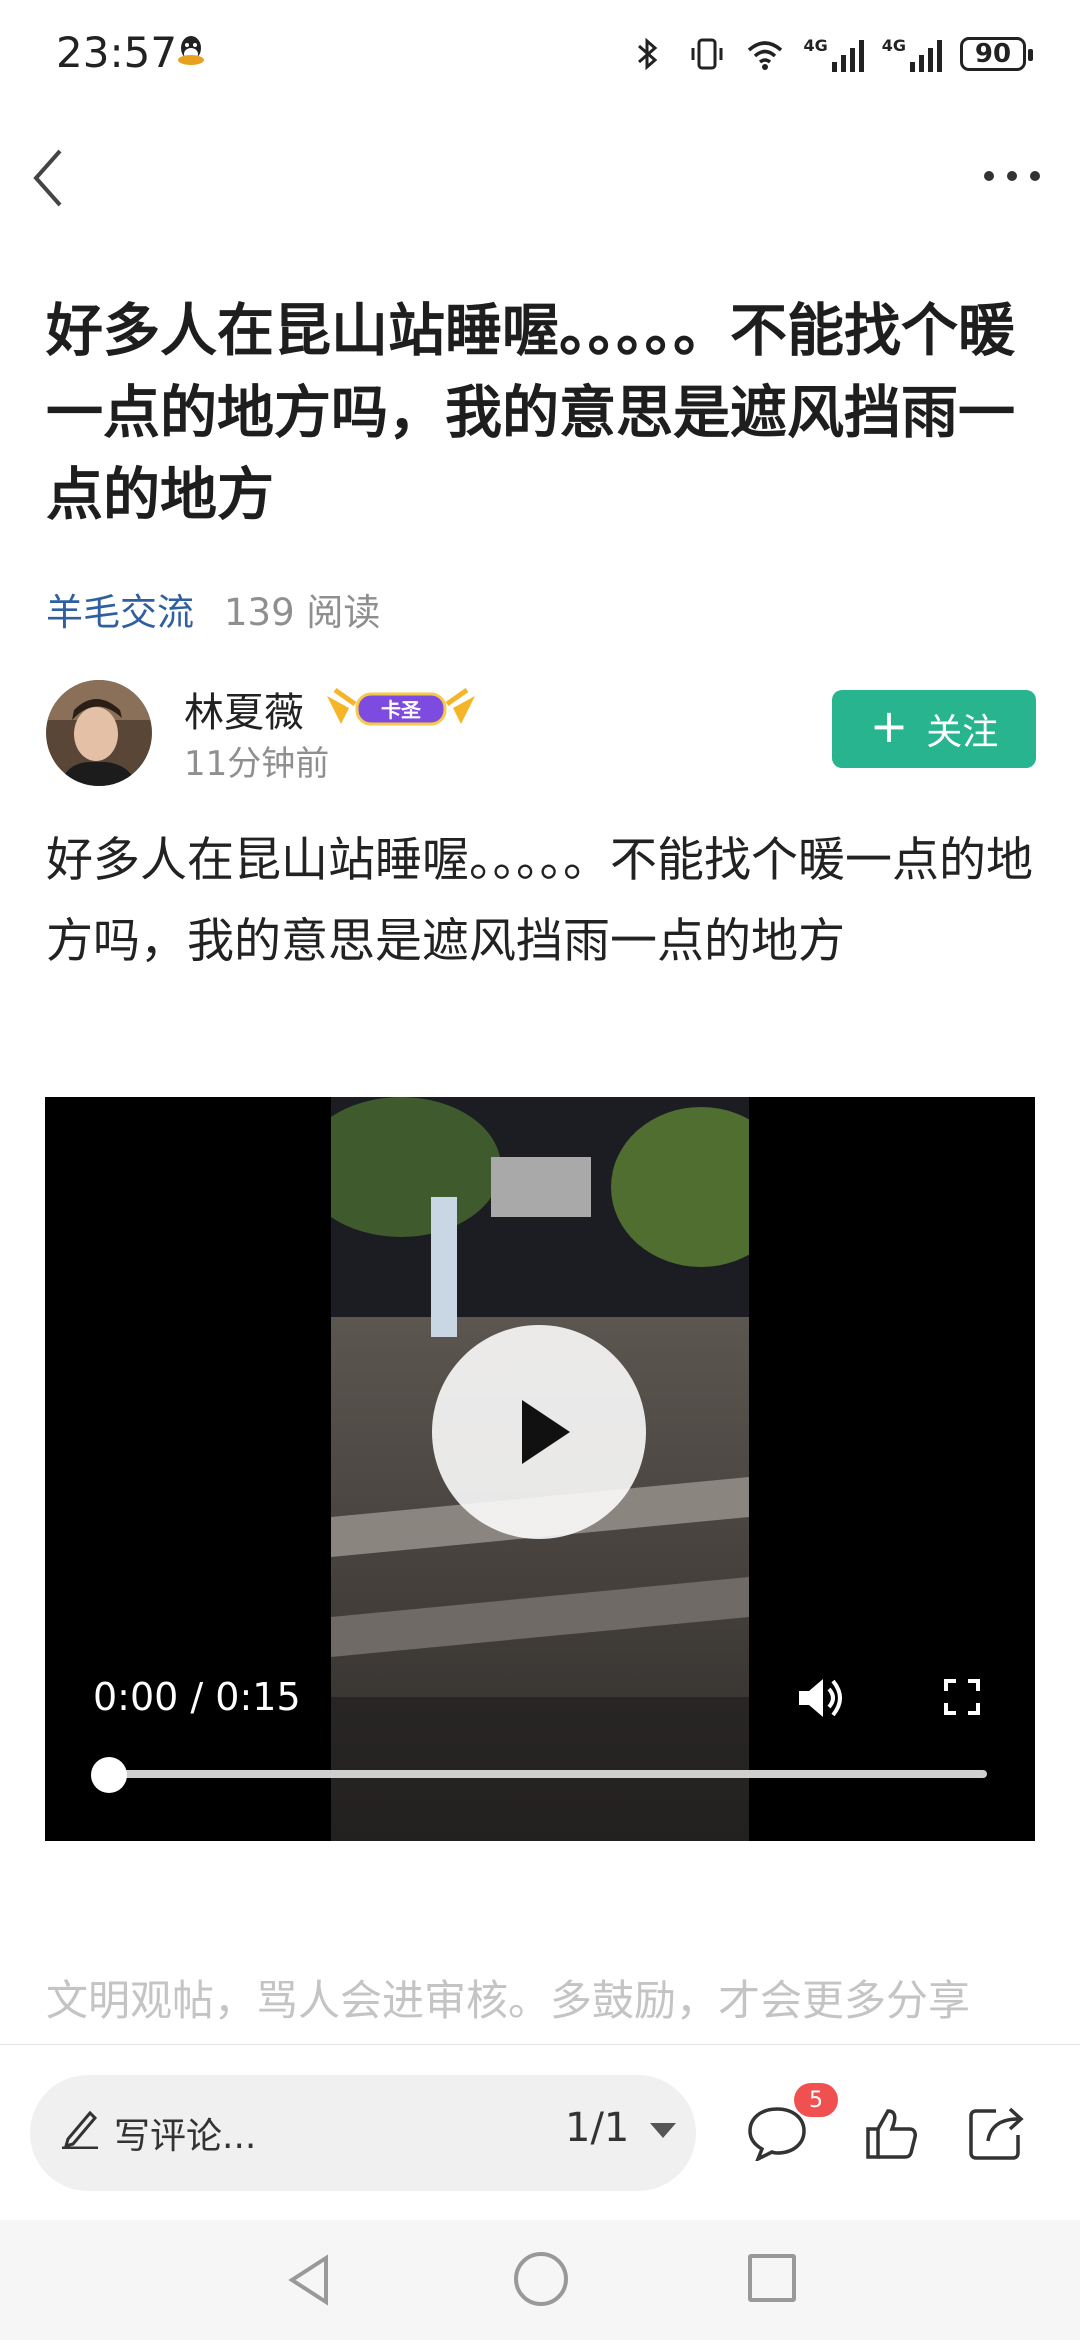  I want to click on rank-badge: 卡圣, so click(401, 706).